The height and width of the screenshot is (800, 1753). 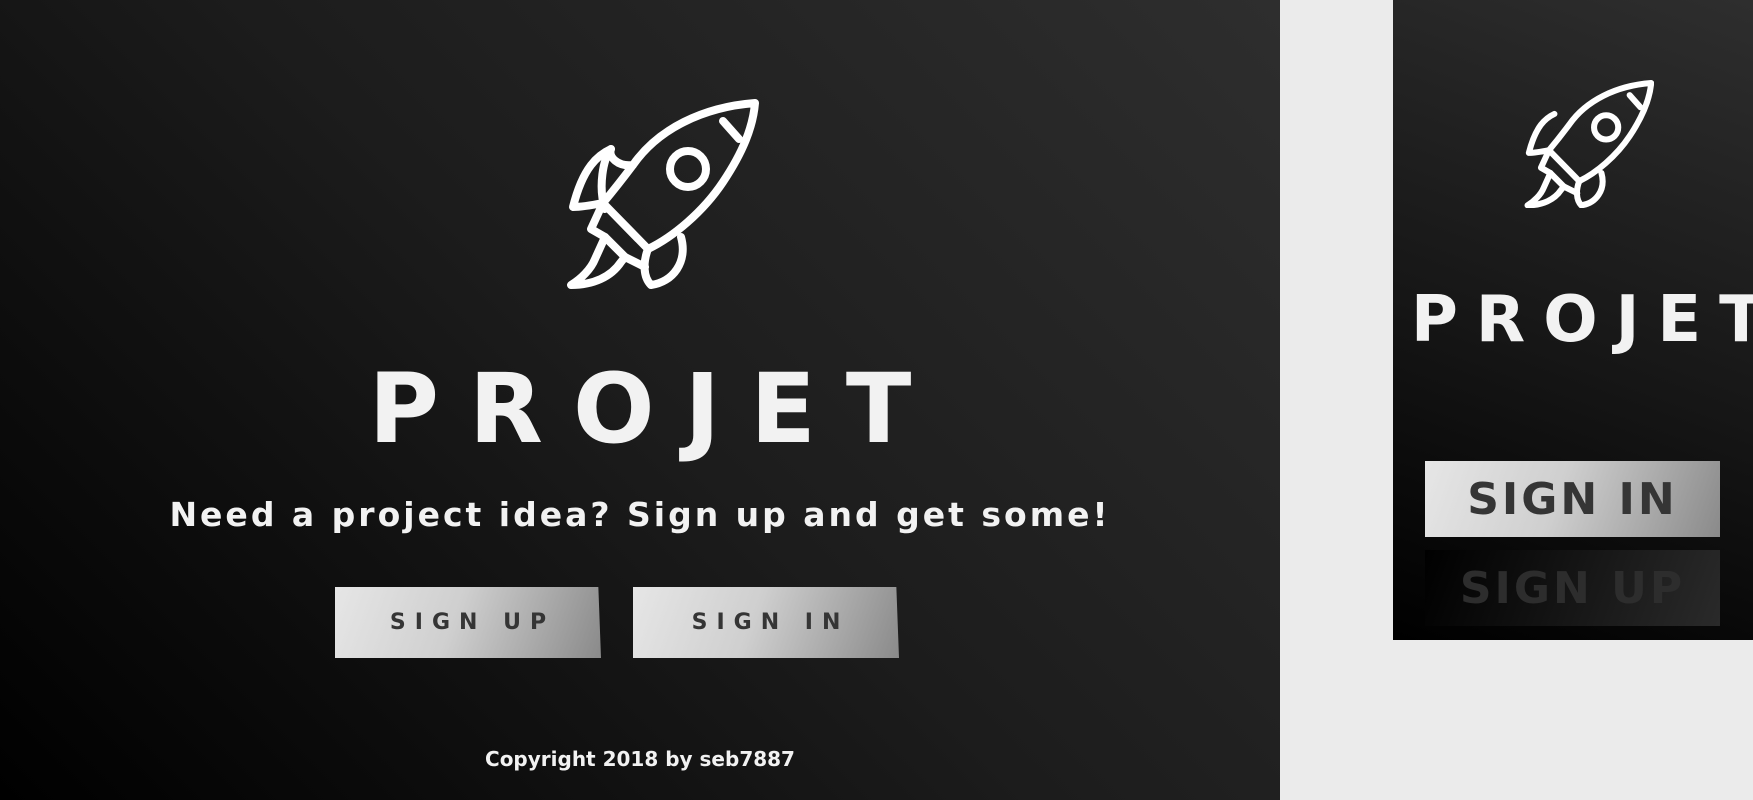 What do you see at coordinates (468, 622) in the screenshot?
I see `sign-up-button: SIGN UP` at bounding box center [468, 622].